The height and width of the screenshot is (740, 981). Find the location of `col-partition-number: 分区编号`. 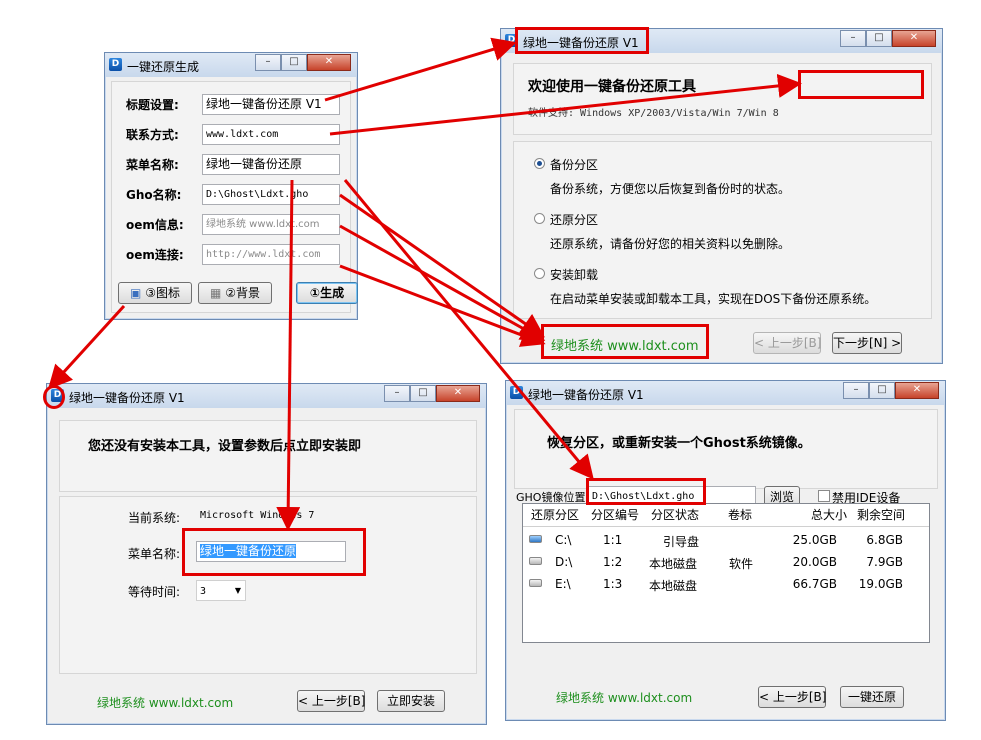

col-partition-number: 分区编号 is located at coordinates (615, 515).